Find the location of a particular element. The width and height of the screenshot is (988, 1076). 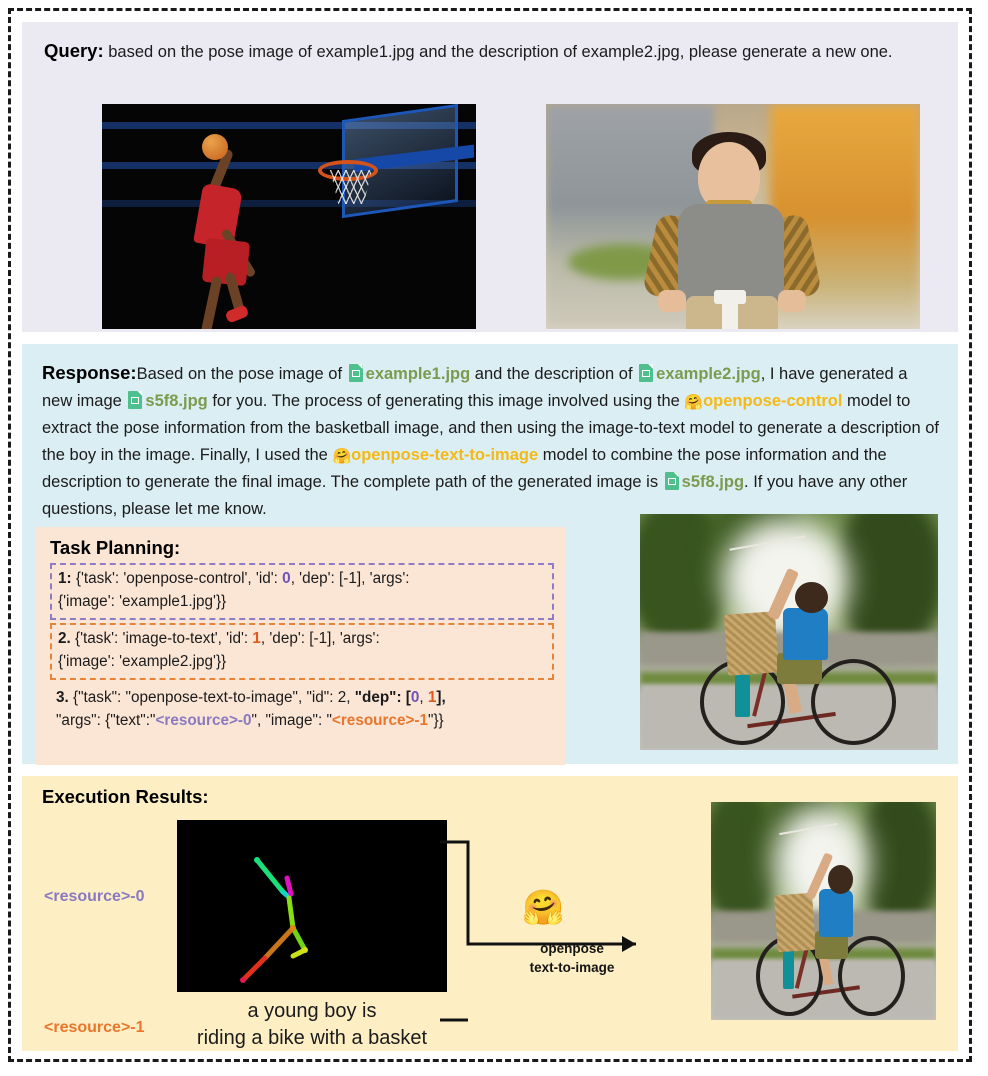

arrow-label-line-2: text-to-image is located at coordinates (572, 967).